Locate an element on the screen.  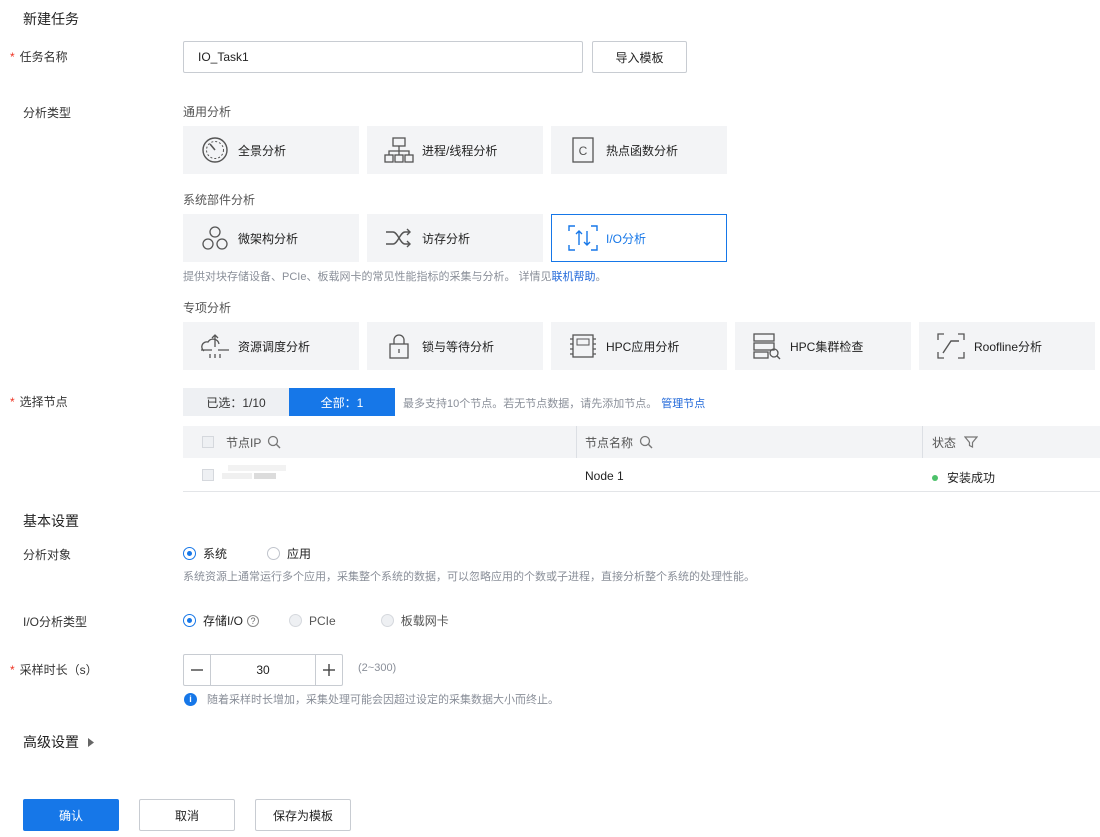
card-hpc-application-analysis: HPC应用分析 is located at coordinates (639, 346).